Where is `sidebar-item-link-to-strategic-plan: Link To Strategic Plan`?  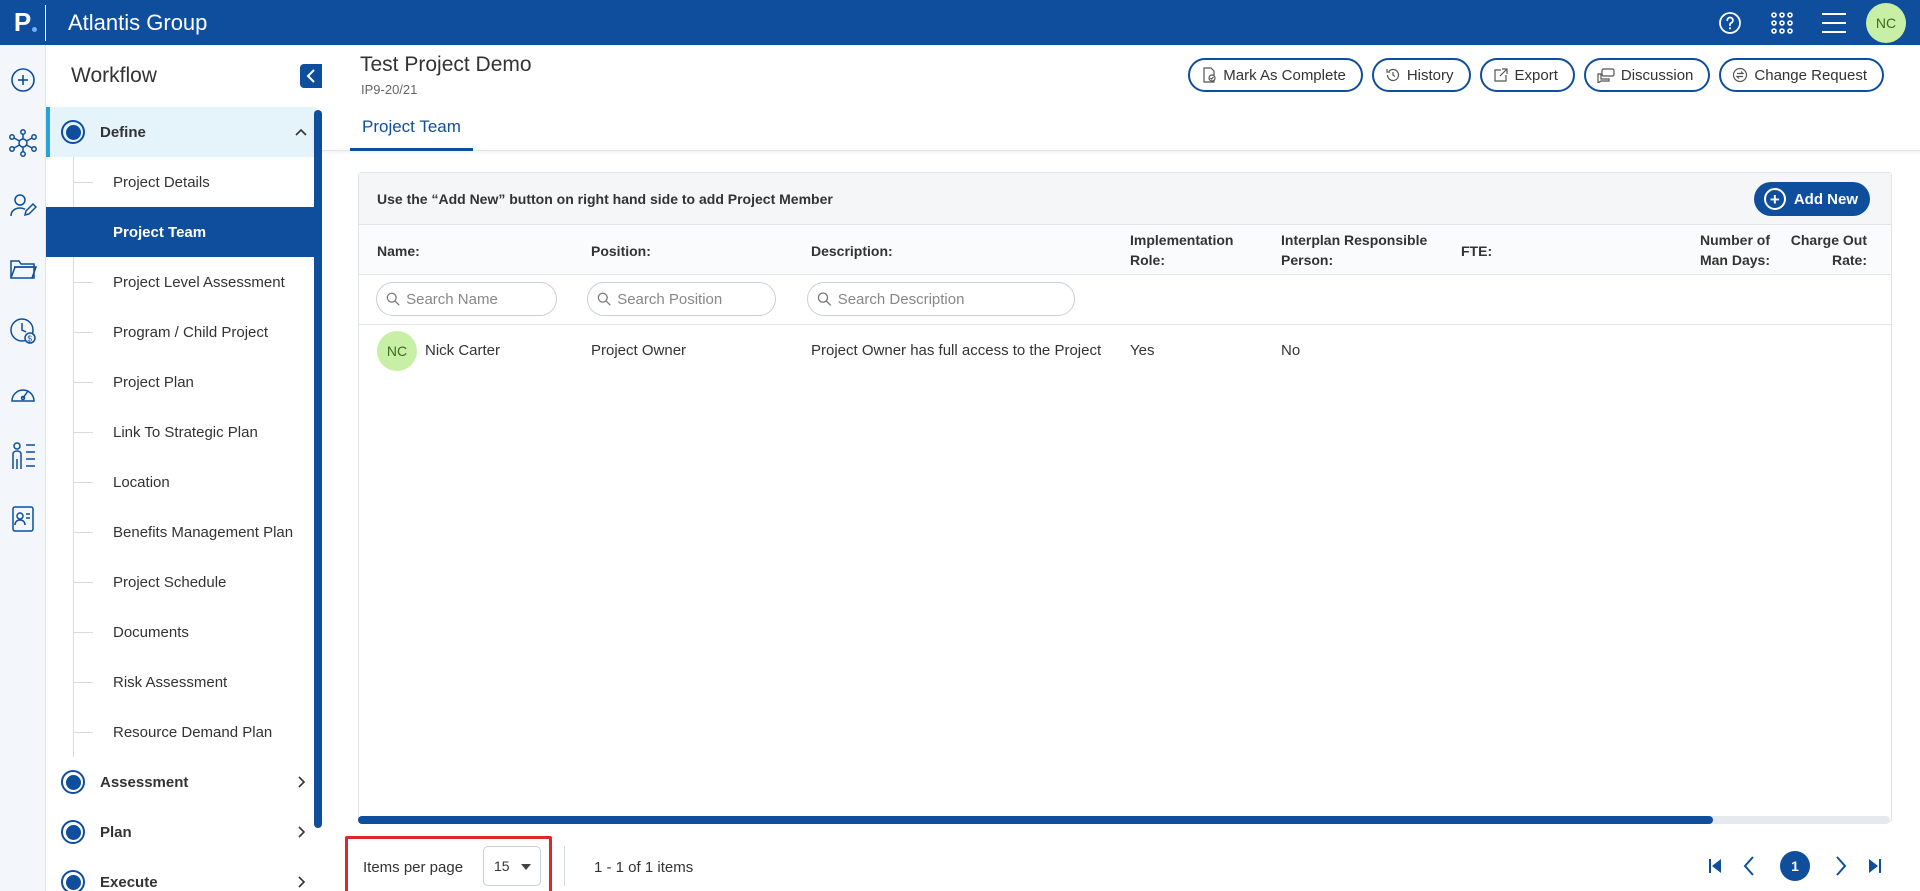 sidebar-item-link-to-strategic-plan: Link To Strategic Plan is located at coordinates (181, 432).